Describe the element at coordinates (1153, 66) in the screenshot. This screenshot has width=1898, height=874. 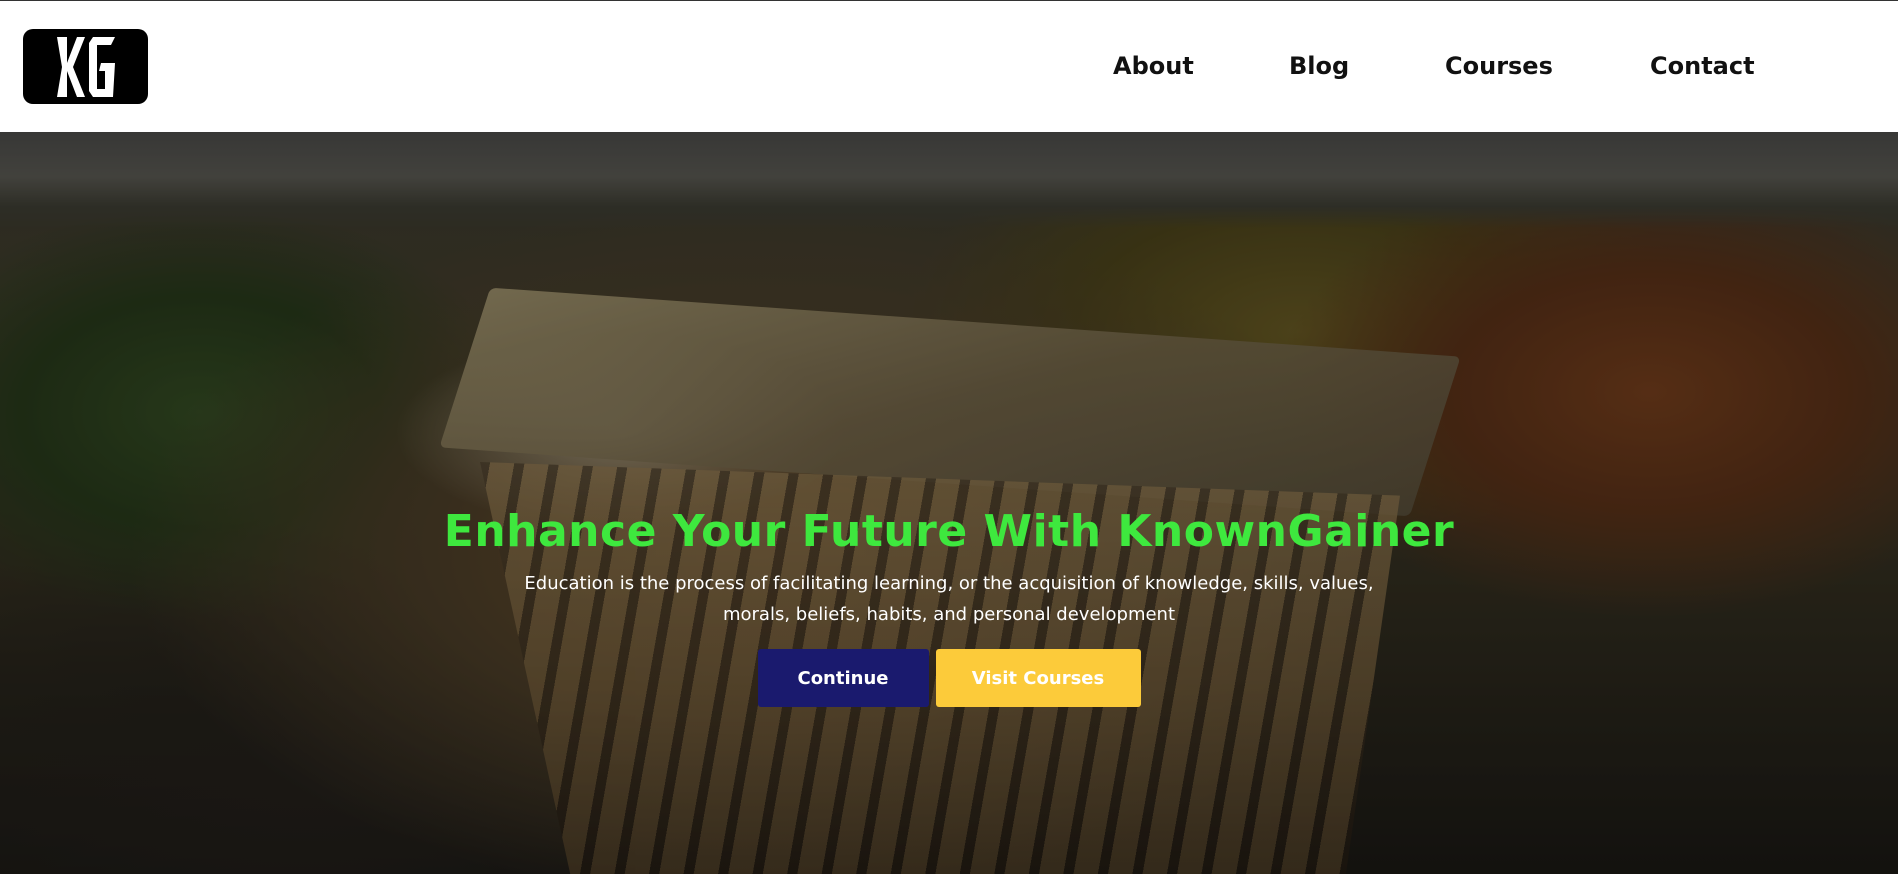
I see `nav-about: About` at that location.